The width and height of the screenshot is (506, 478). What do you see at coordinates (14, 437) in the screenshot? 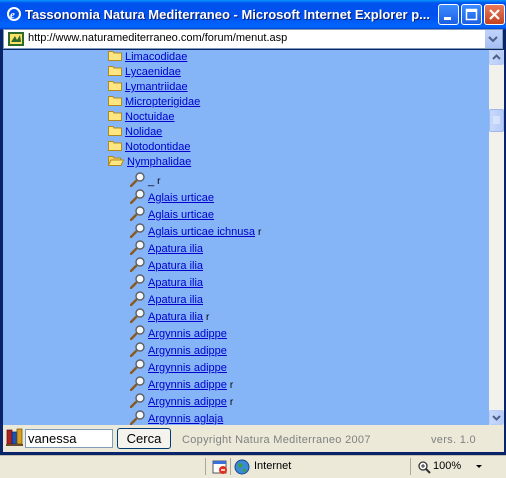
I see `books-icon` at bounding box center [14, 437].